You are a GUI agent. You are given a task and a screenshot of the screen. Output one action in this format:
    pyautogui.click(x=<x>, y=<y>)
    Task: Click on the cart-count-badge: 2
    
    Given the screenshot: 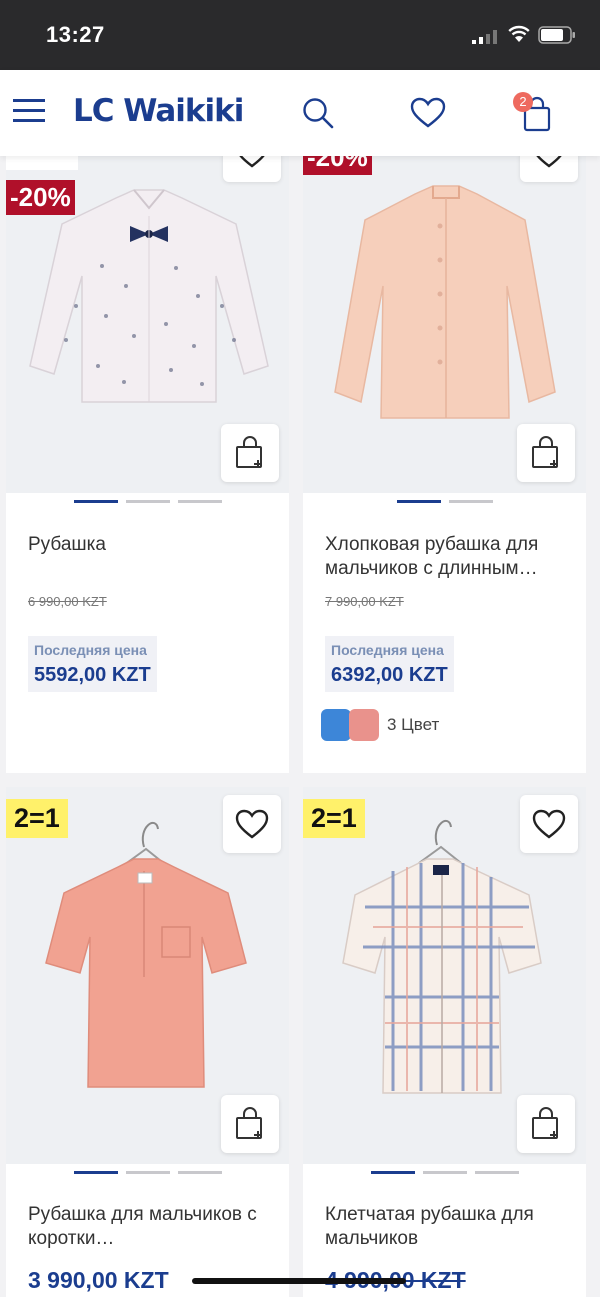 What is the action you would take?
    pyautogui.click(x=523, y=102)
    